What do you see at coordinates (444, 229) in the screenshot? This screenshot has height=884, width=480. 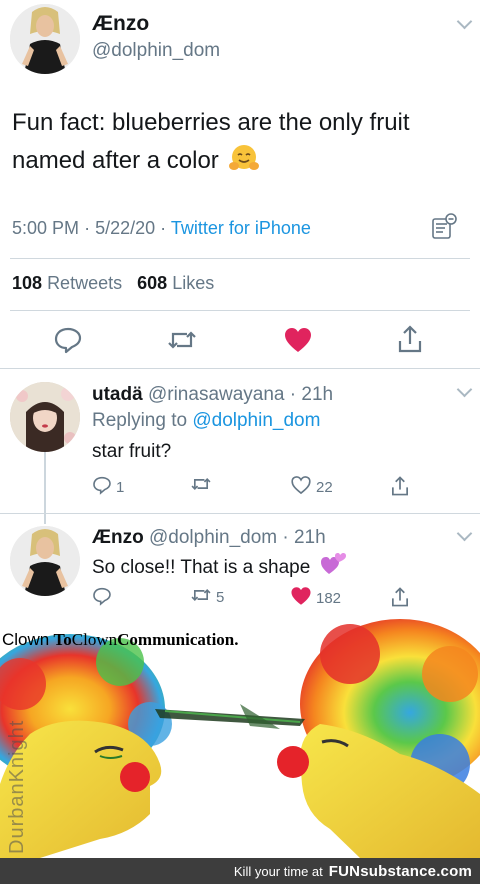 I see `analytics-icon` at bounding box center [444, 229].